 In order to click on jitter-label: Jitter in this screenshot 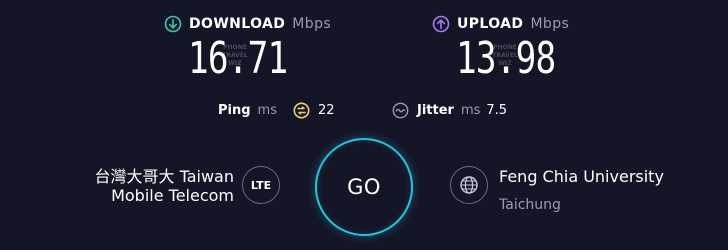, I will do `click(435, 110)`.